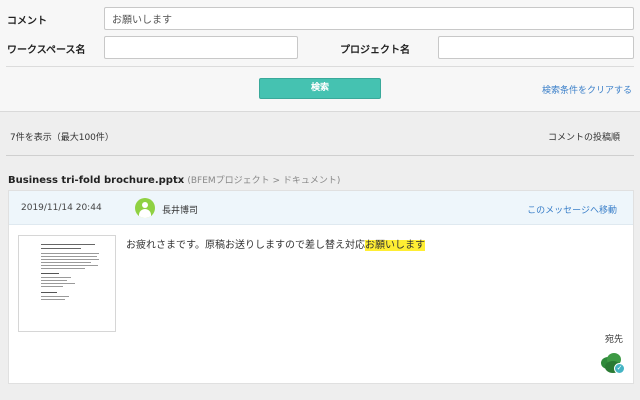 Image resolution: width=640 pixels, height=400 pixels. I want to click on workspace-input, so click(201, 47).